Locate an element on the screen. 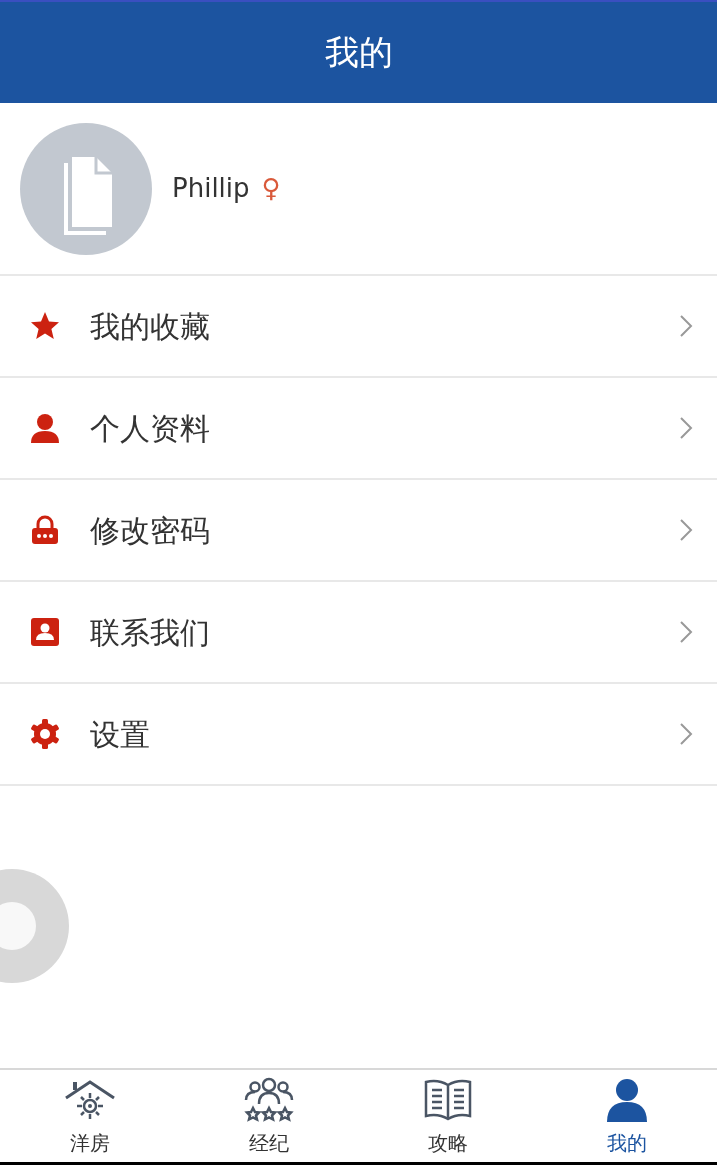 This screenshot has width=717, height=1165. menu-item: 个人资料 is located at coordinates (358, 429).